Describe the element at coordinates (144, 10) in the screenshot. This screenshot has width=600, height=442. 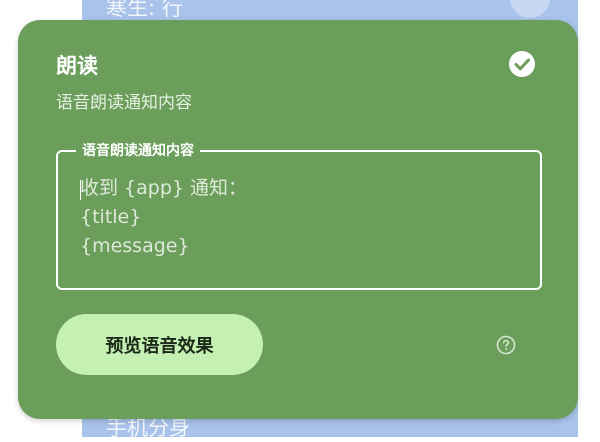
I see `background-list-item-top: 寒生: 行` at that location.